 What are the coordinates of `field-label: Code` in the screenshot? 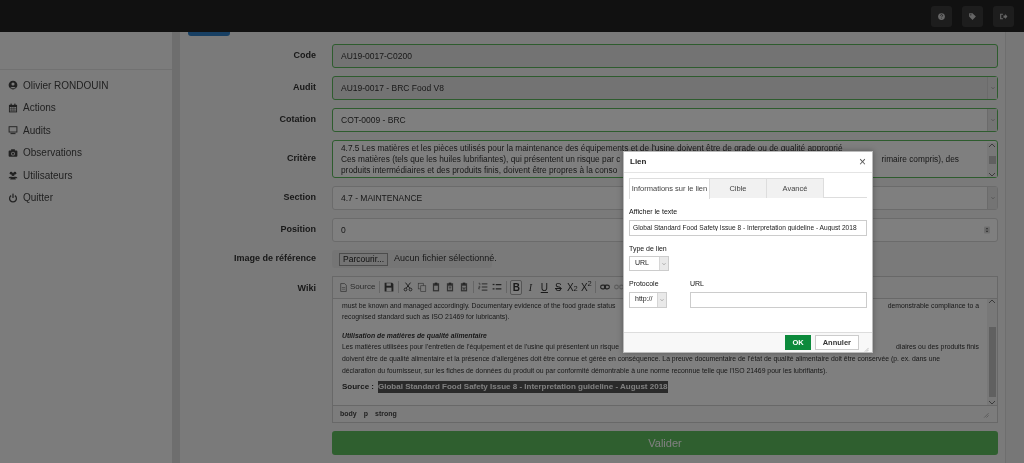 It's located at (304, 56).